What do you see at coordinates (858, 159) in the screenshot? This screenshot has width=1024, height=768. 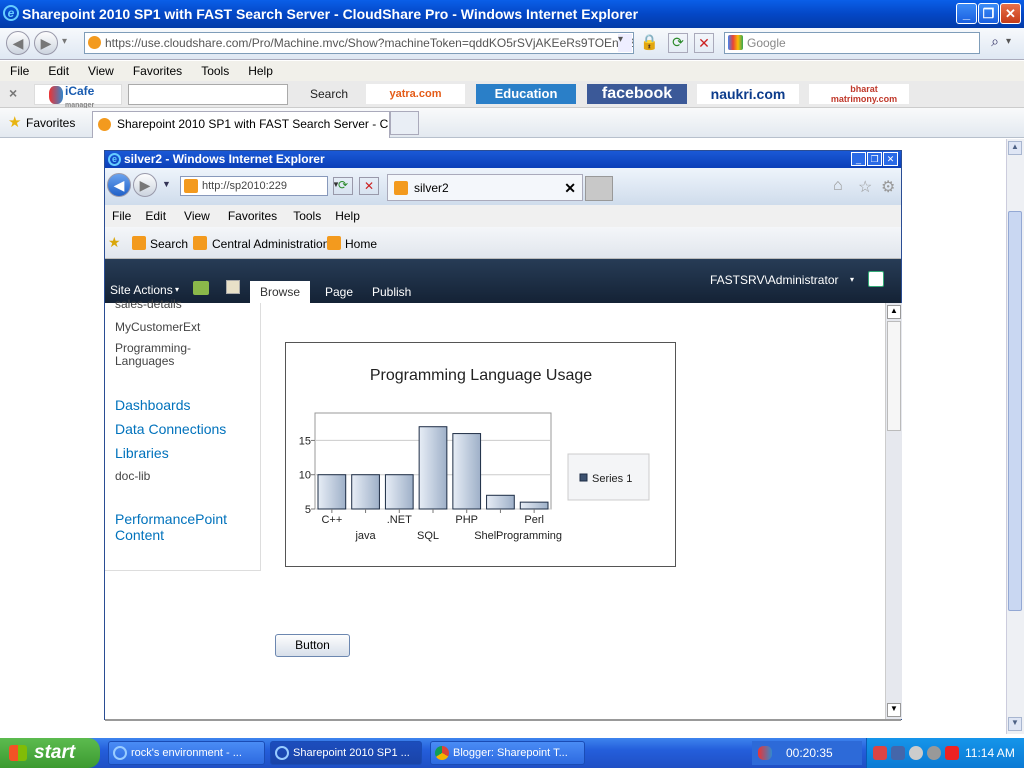 I see `inner-minimize-button: _` at bounding box center [858, 159].